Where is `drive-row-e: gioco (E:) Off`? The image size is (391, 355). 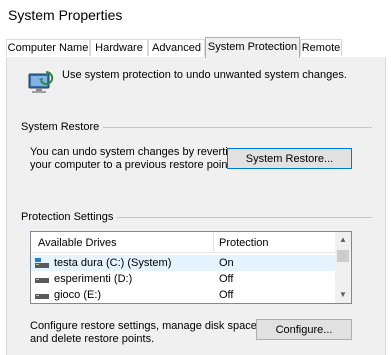
drive-row-e: gioco (E:) Off is located at coordinates (184, 295).